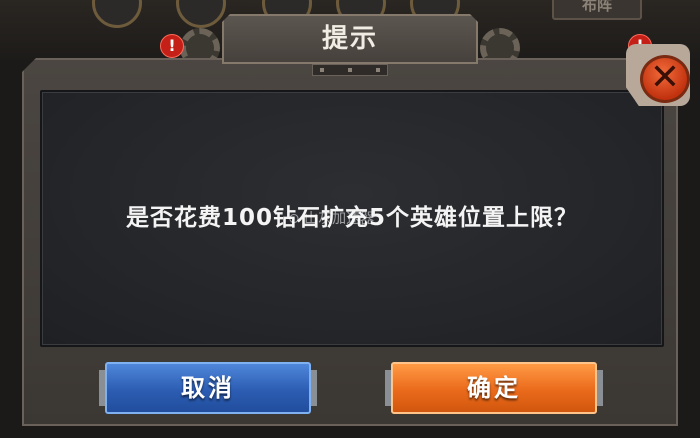 Image resolution: width=700 pixels, height=438 pixels. Describe the element at coordinates (665, 79) in the screenshot. I see `close-icon: ✕` at that location.